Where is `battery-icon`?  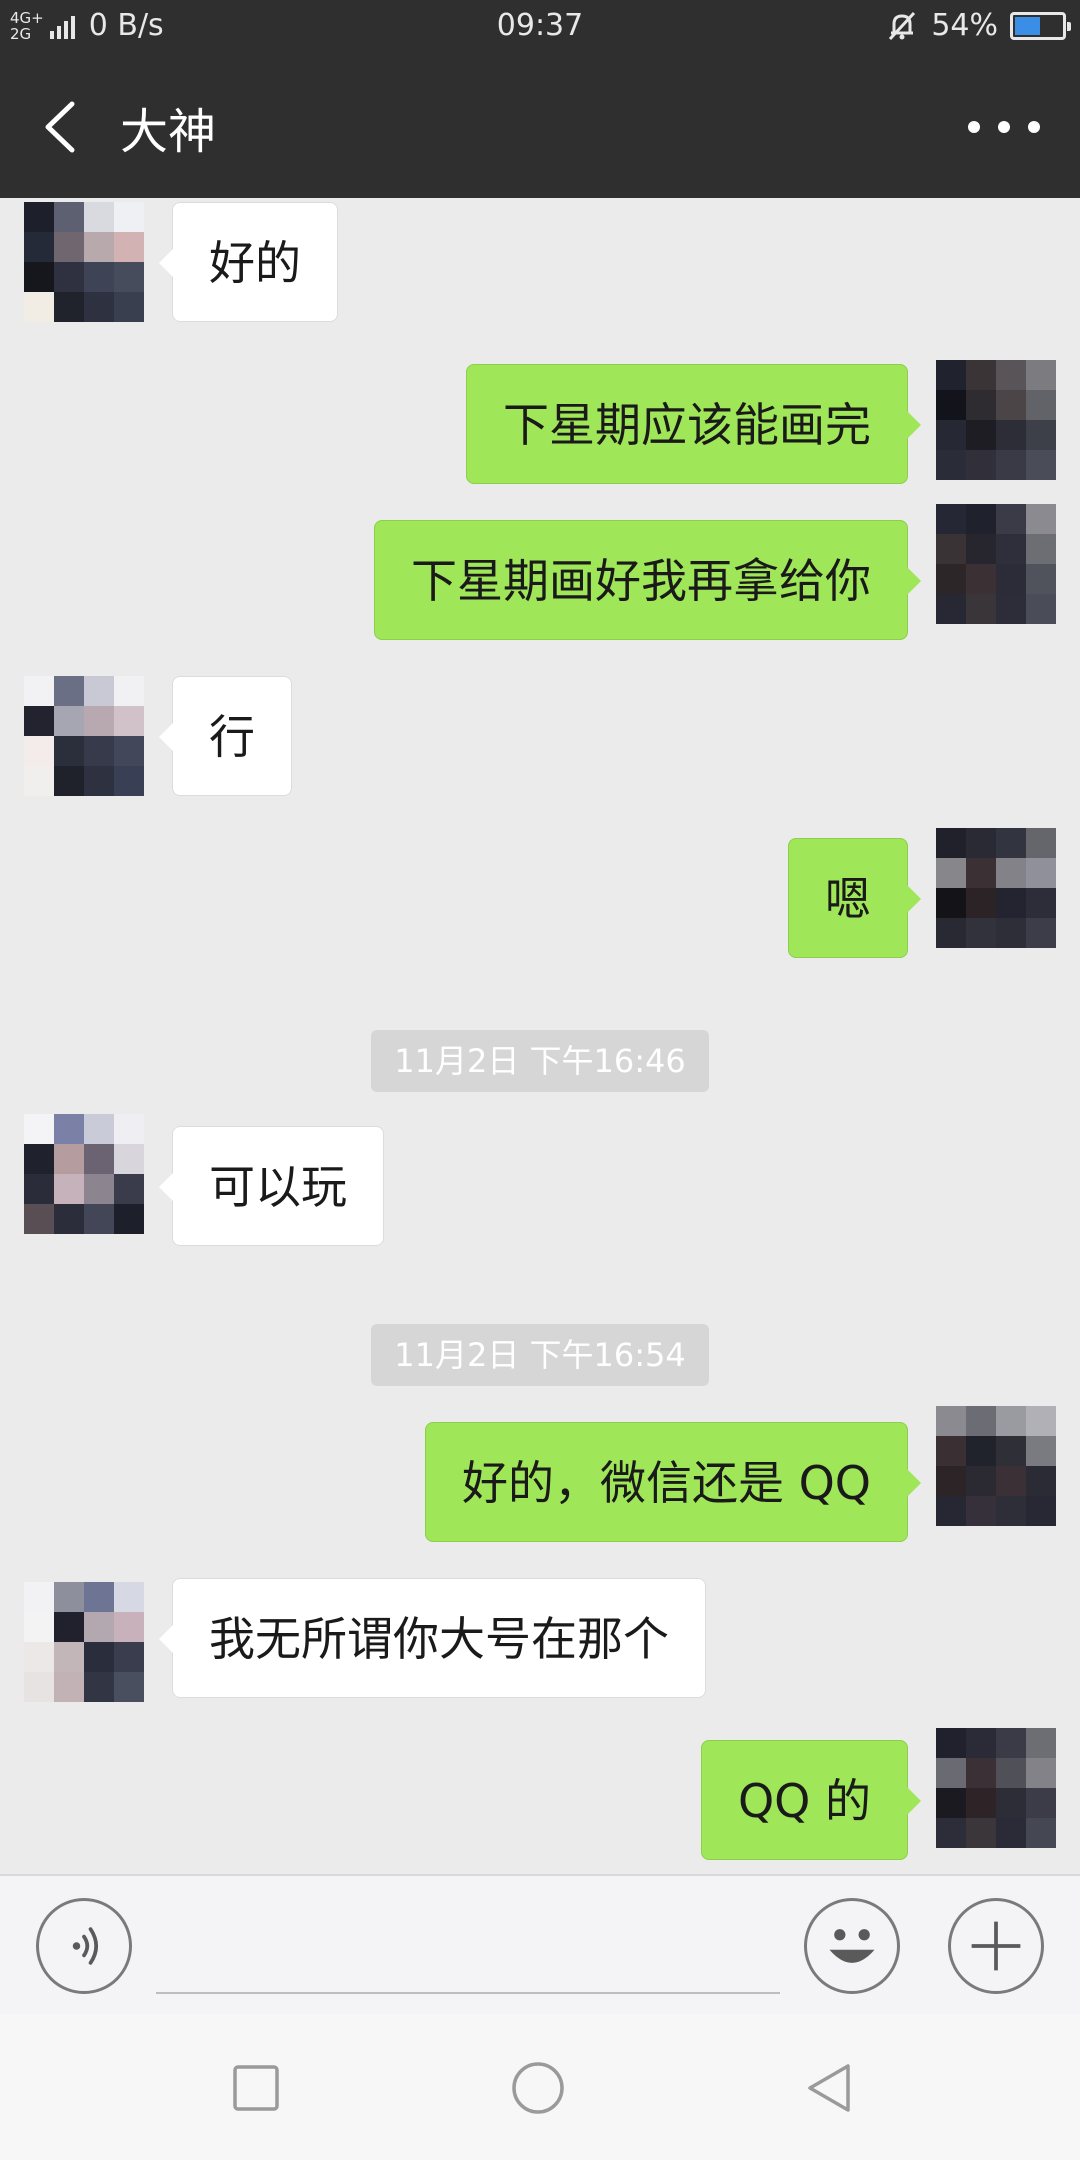 battery-icon is located at coordinates (1040, 25).